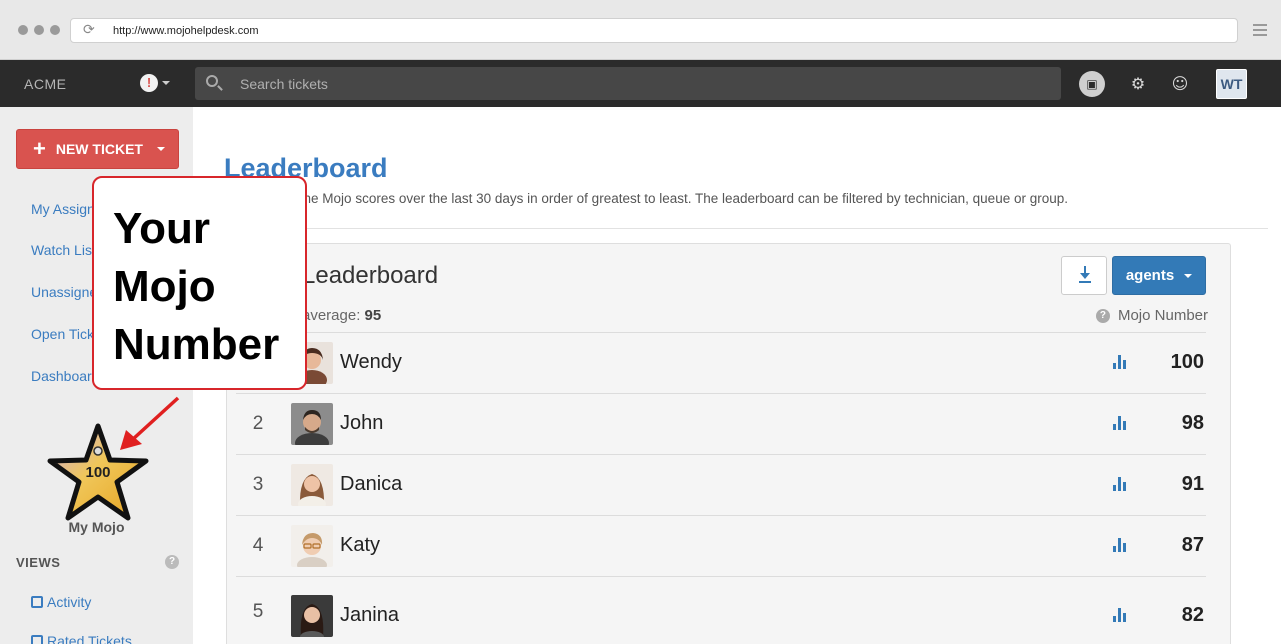 This screenshot has width=1281, height=644. What do you see at coordinates (361, 423) in the screenshot?
I see `agent-name: John` at bounding box center [361, 423].